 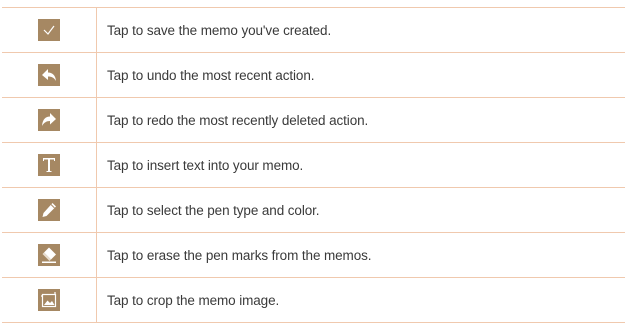 I want to click on checkmark-icon, so click(x=49, y=30).